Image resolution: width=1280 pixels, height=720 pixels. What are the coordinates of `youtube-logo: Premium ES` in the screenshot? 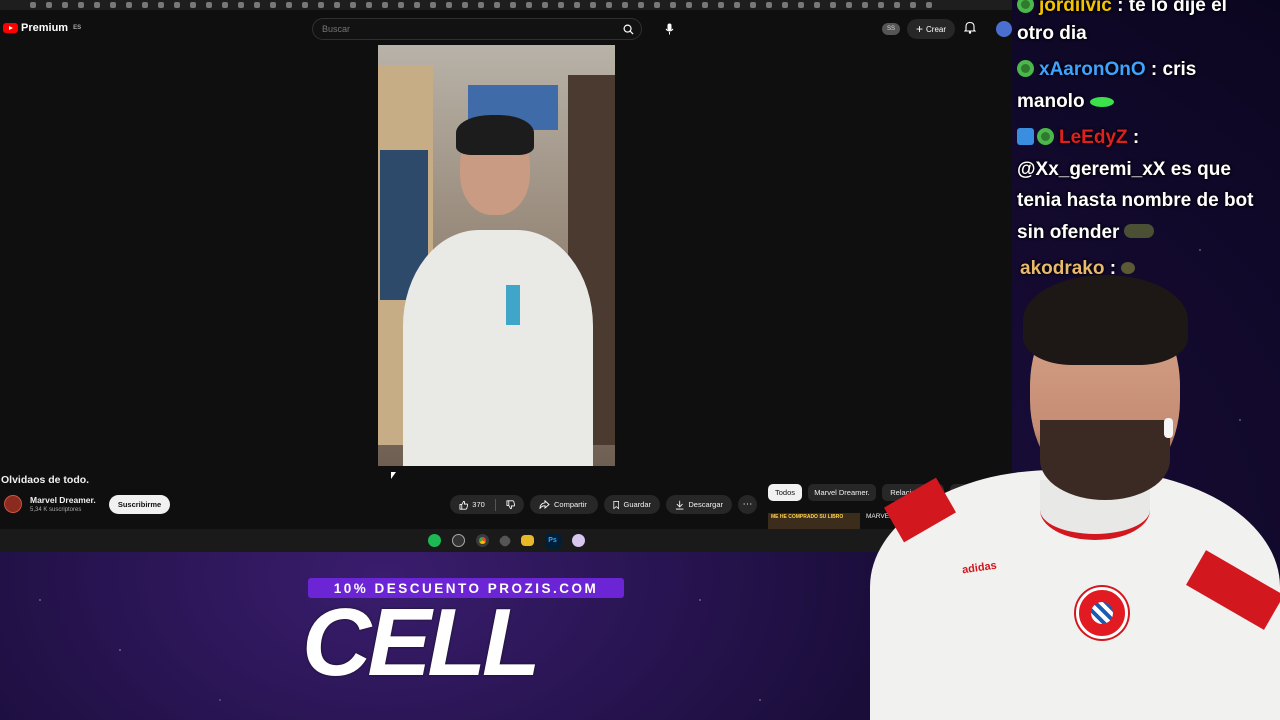 It's located at (42, 28).